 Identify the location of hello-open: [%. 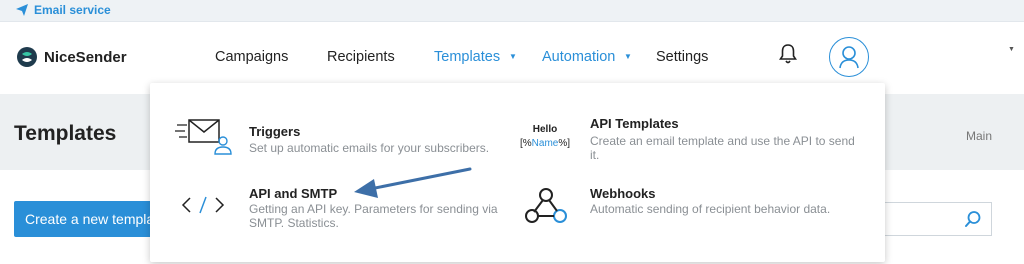
(525, 143).